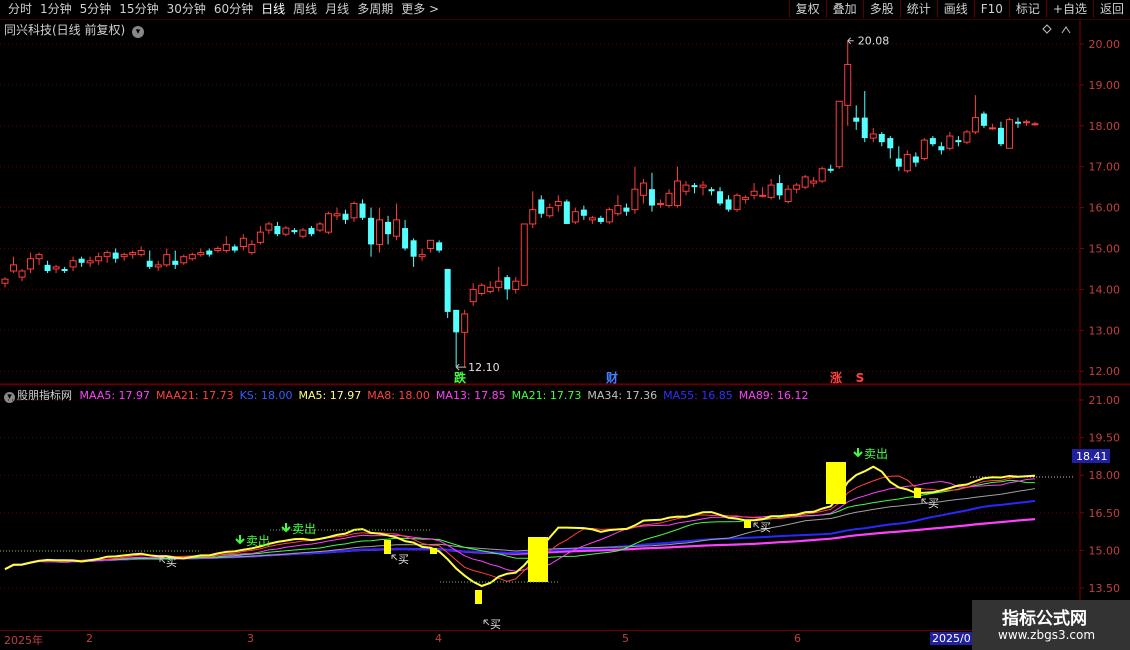 The width and height of the screenshot is (1130, 650). What do you see at coordinates (1066, 30) in the screenshot?
I see `chevron-up-icon` at bounding box center [1066, 30].